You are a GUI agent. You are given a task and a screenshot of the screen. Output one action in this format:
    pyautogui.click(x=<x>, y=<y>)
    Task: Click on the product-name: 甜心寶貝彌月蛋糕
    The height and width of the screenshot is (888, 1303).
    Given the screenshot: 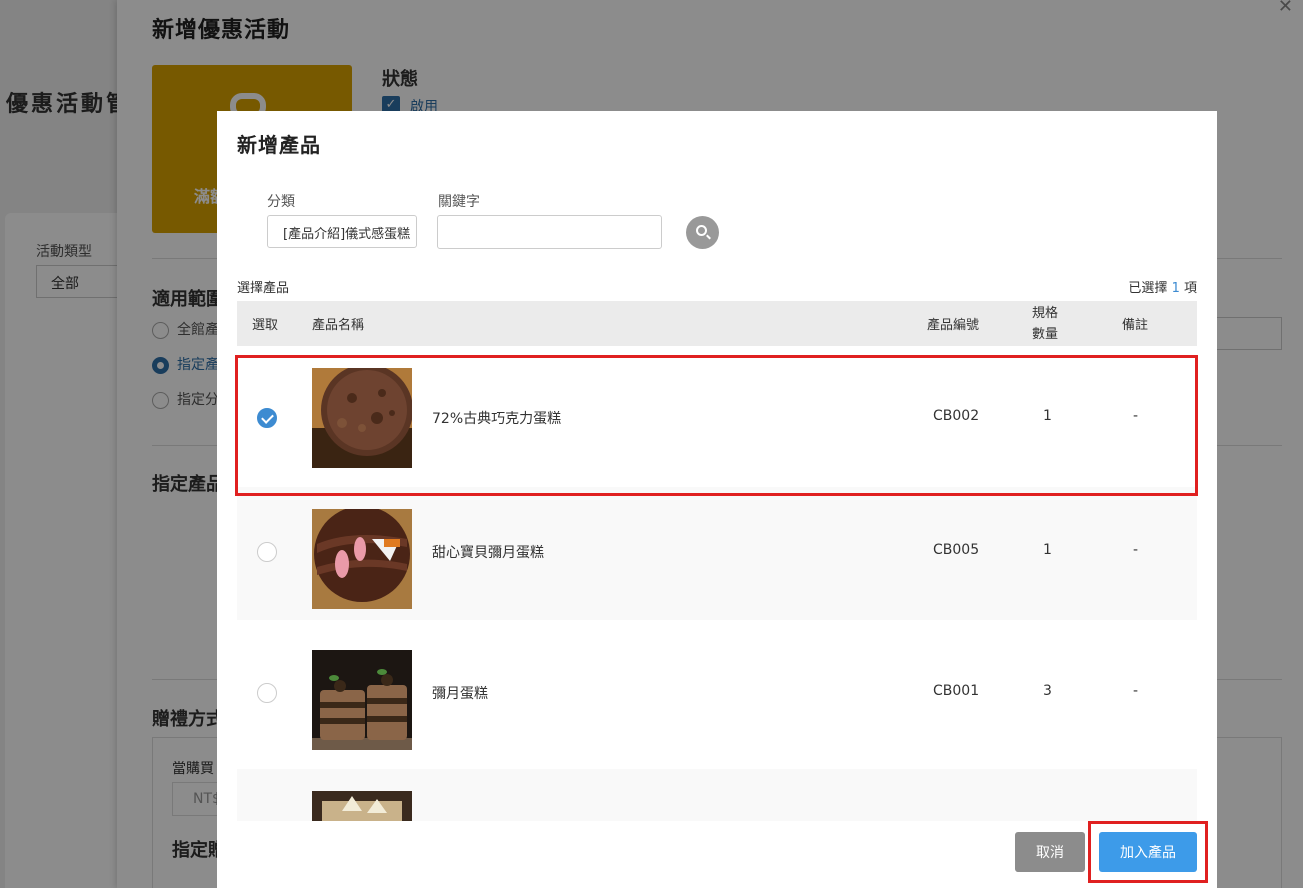 What is the action you would take?
    pyautogui.click(x=488, y=553)
    